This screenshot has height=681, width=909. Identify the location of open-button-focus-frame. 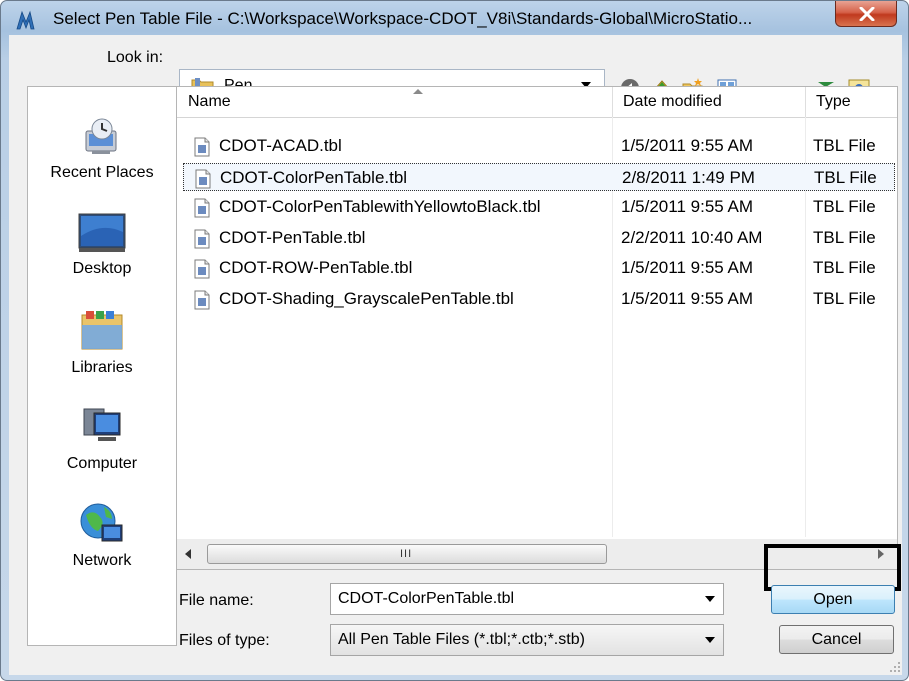
(832, 567).